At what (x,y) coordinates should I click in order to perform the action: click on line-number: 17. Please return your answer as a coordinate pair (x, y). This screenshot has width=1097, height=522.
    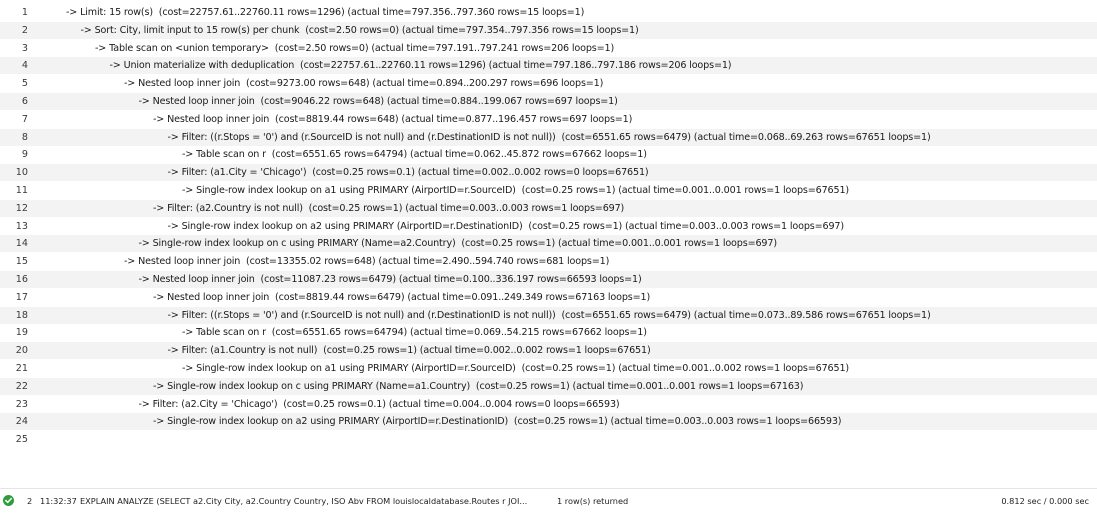
    Looking at the image, I should click on (21, 297).